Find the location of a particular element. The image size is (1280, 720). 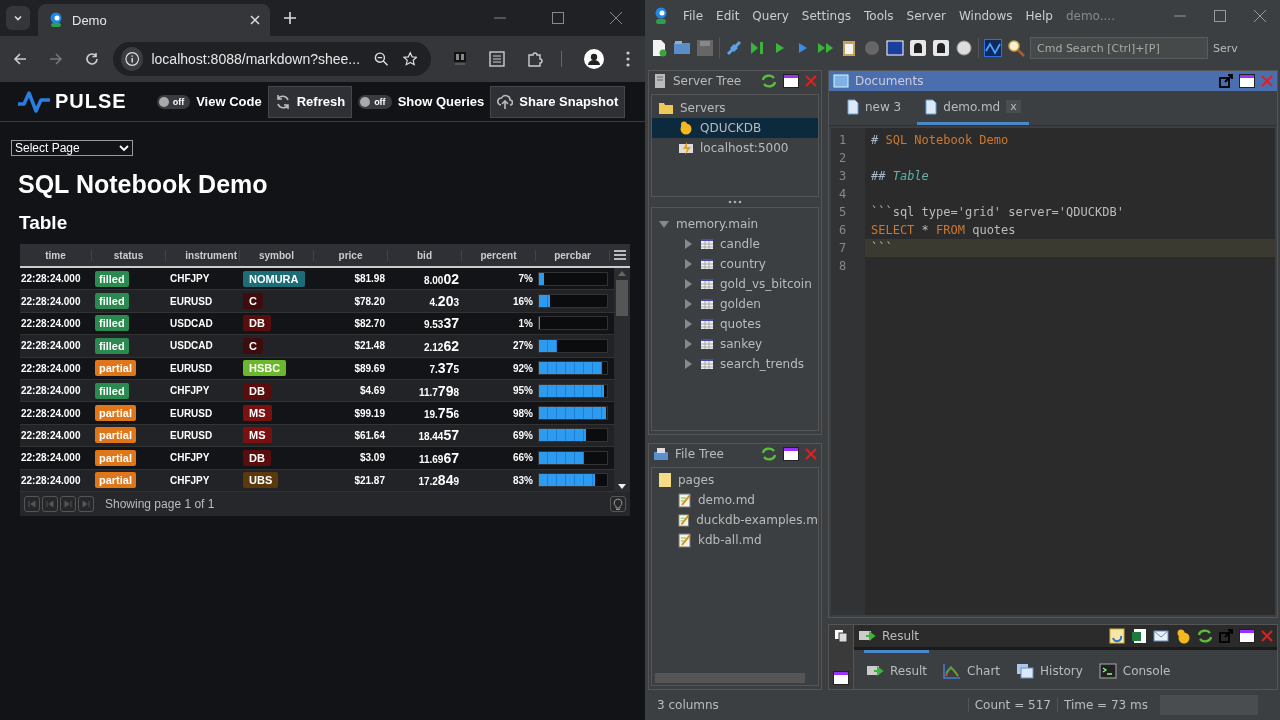

scrollbar is located at coordinates (730, 678).